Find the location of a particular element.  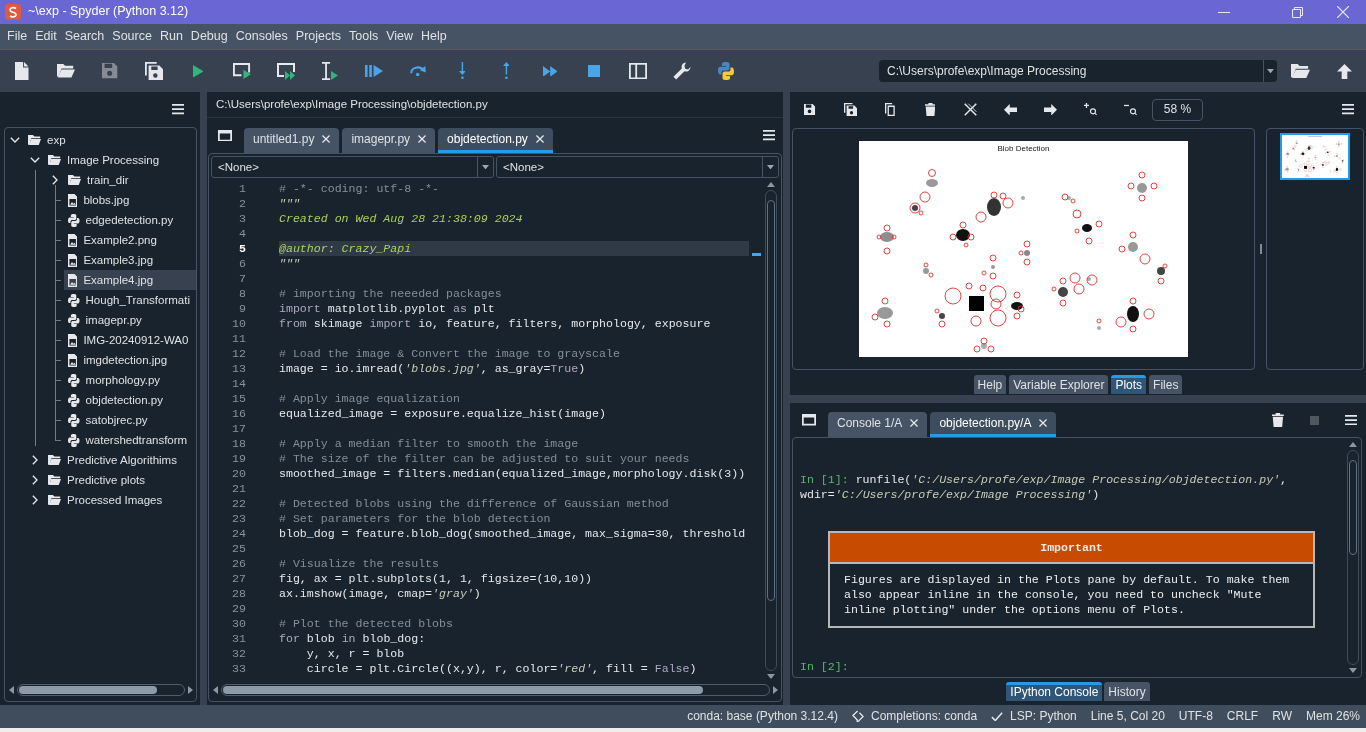

step-out-icon is located at coordinates (506, 71).